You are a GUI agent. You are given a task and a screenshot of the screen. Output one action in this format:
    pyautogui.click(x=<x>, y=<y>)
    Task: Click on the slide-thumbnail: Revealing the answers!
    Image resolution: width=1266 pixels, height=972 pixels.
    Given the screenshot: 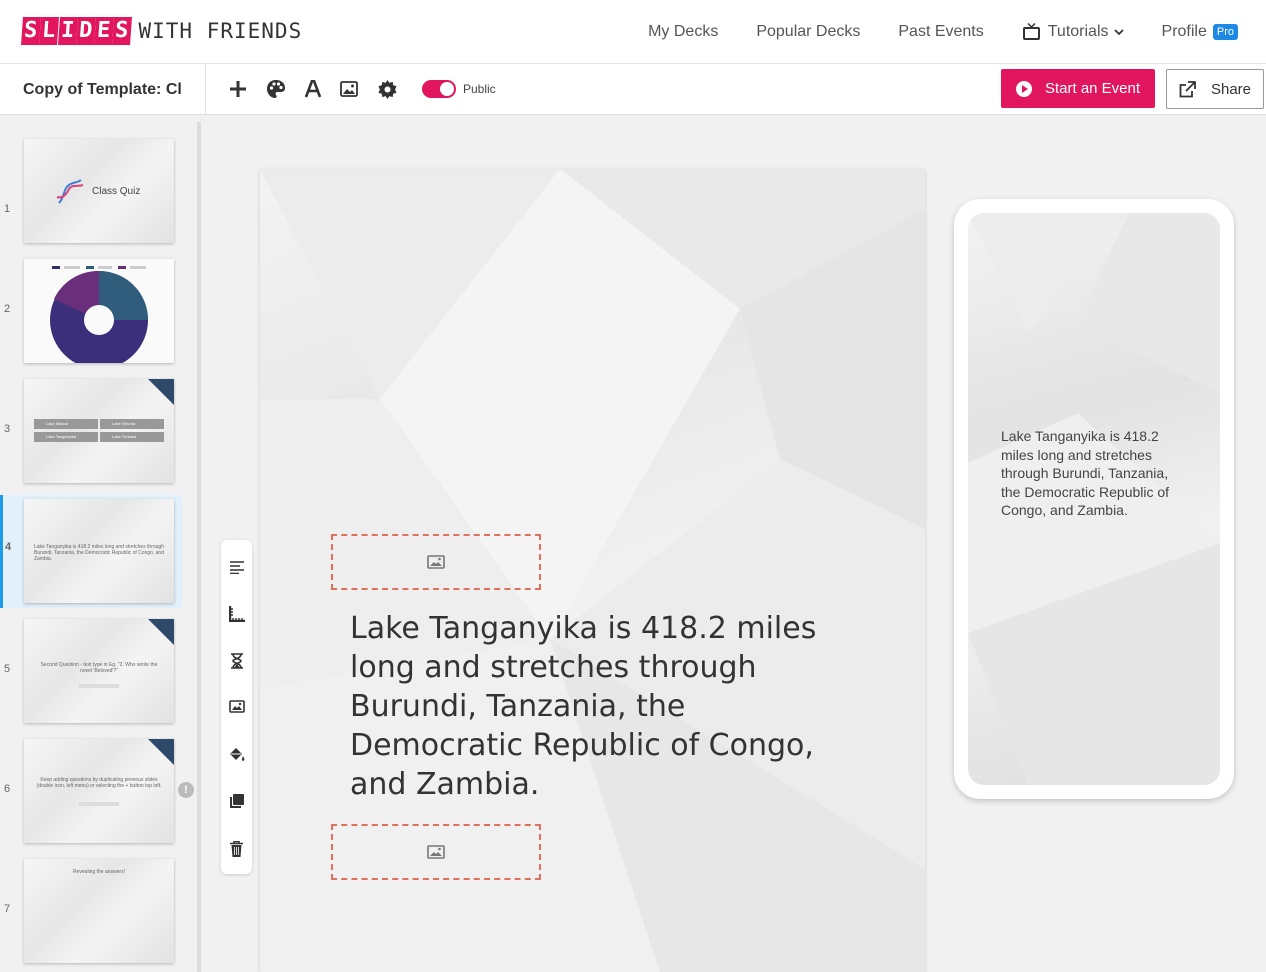 What is the action you would take?
    pyautogui.click(x=99, y=911)
    